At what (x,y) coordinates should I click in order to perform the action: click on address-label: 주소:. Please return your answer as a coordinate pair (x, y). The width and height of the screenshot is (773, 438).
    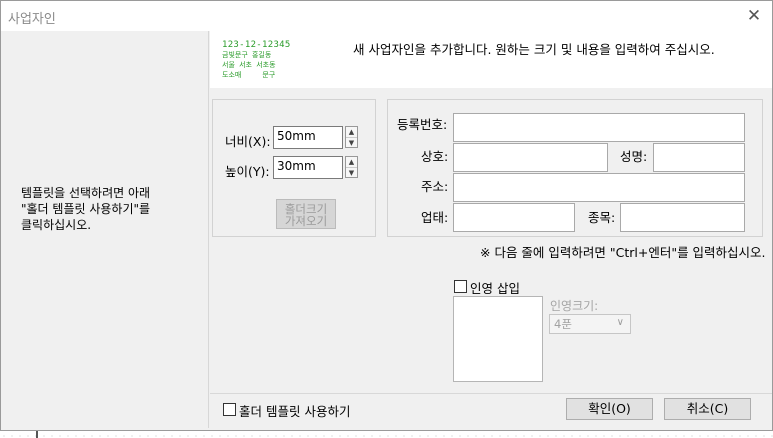
    Looking at the image, I should click on (435, 186).